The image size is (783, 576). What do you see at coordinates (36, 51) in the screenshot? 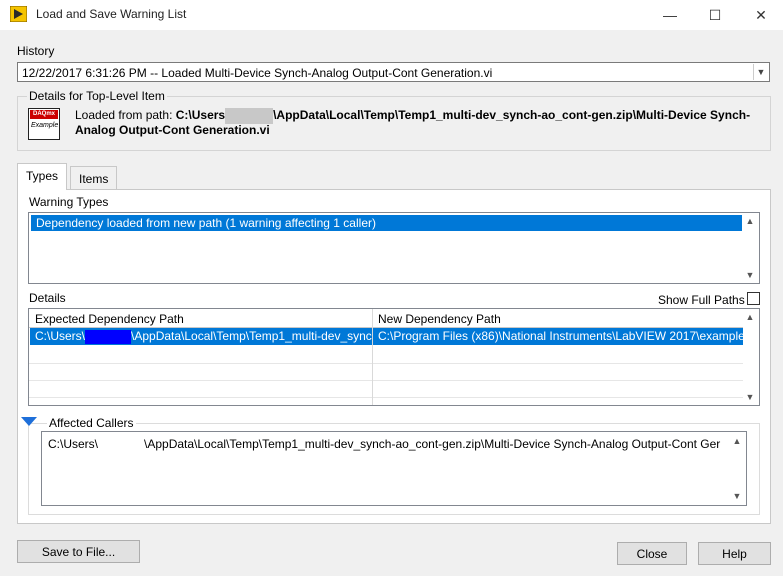
I see `history-label: History` at bounding box center [36, 51].